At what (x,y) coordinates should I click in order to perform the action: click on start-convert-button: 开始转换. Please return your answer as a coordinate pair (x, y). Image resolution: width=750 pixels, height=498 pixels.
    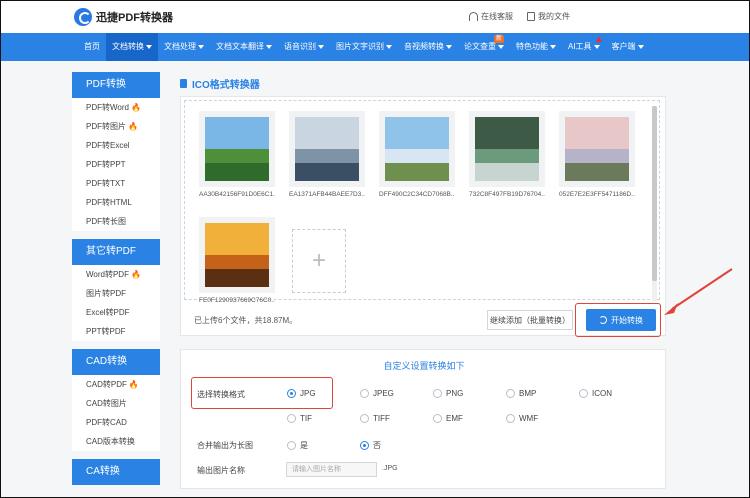
    Looking at the image, I should click on (621, 320).